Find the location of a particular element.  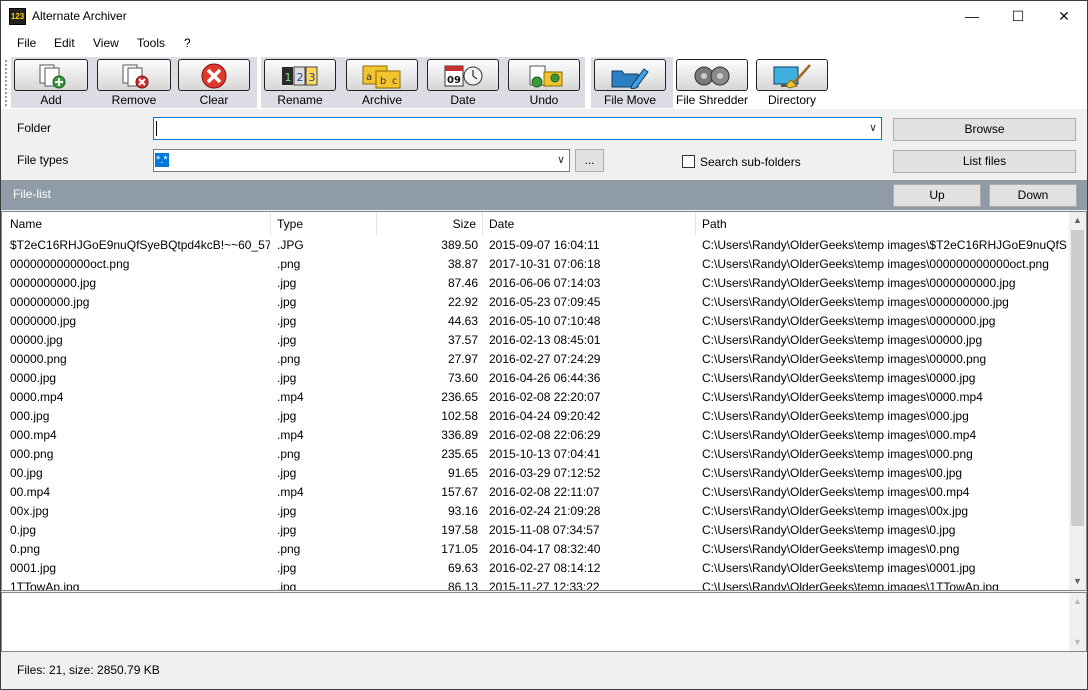

svg-text: 3 is located at coordinates (312, 77).